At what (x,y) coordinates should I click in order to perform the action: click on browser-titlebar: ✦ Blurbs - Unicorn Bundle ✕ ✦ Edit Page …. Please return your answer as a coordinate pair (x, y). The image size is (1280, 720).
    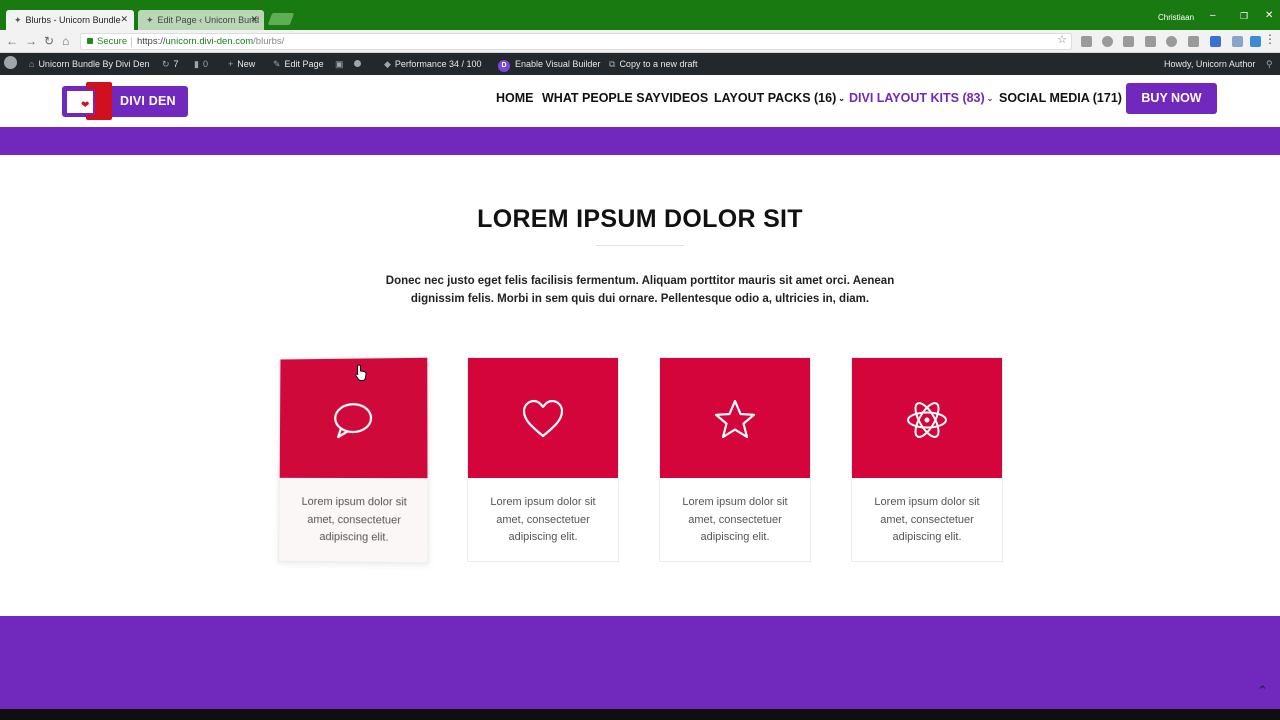
    Looking at the image, I should click on (640, 15).